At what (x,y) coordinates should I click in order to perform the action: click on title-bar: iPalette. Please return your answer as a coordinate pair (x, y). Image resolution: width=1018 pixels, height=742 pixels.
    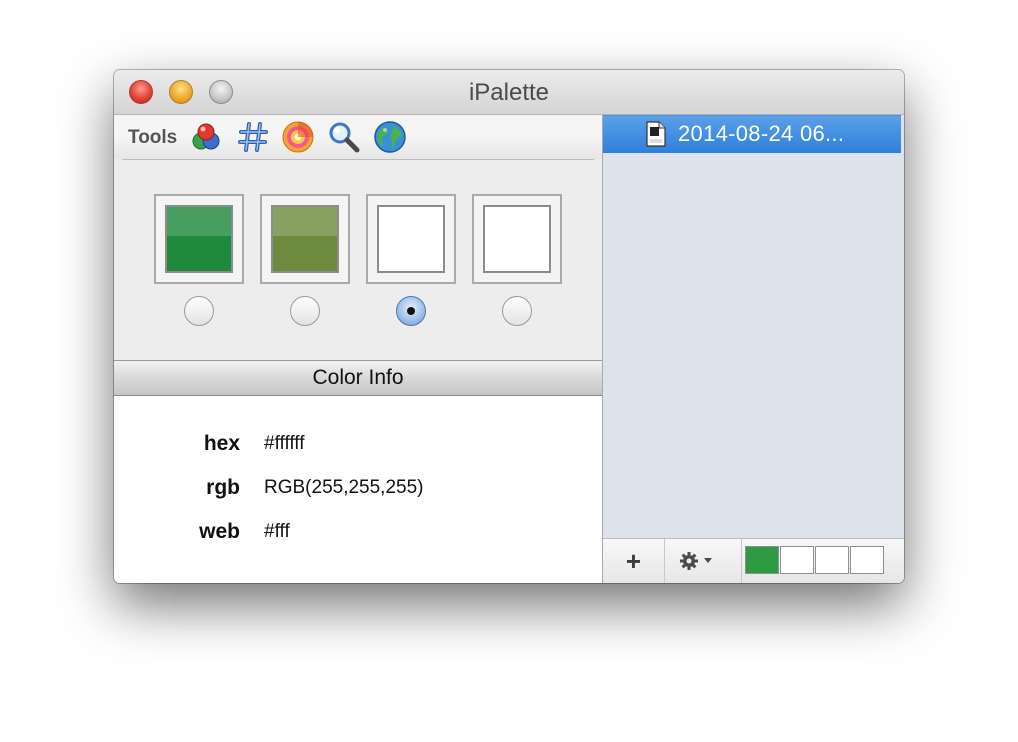
    Looking at the image, I should click on (509, 92).